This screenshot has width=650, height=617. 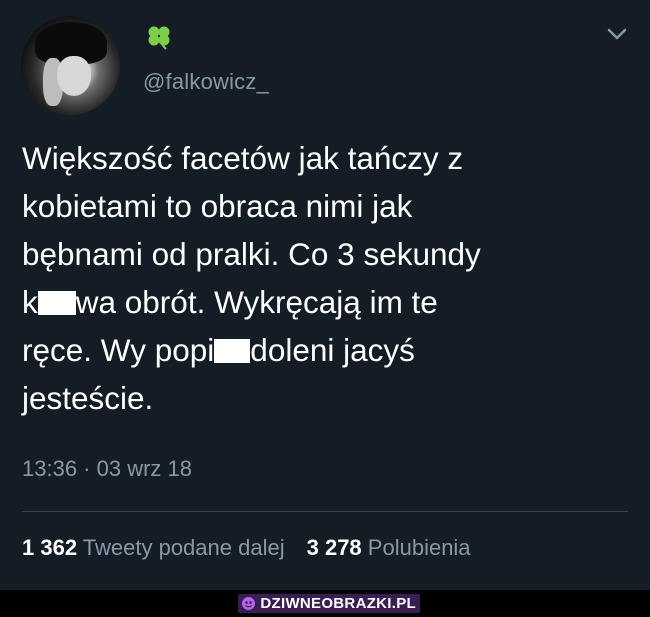 I want to click on tweet-timestamp: 13:36 · 03 wrz 18, so click(x=107, y=469).